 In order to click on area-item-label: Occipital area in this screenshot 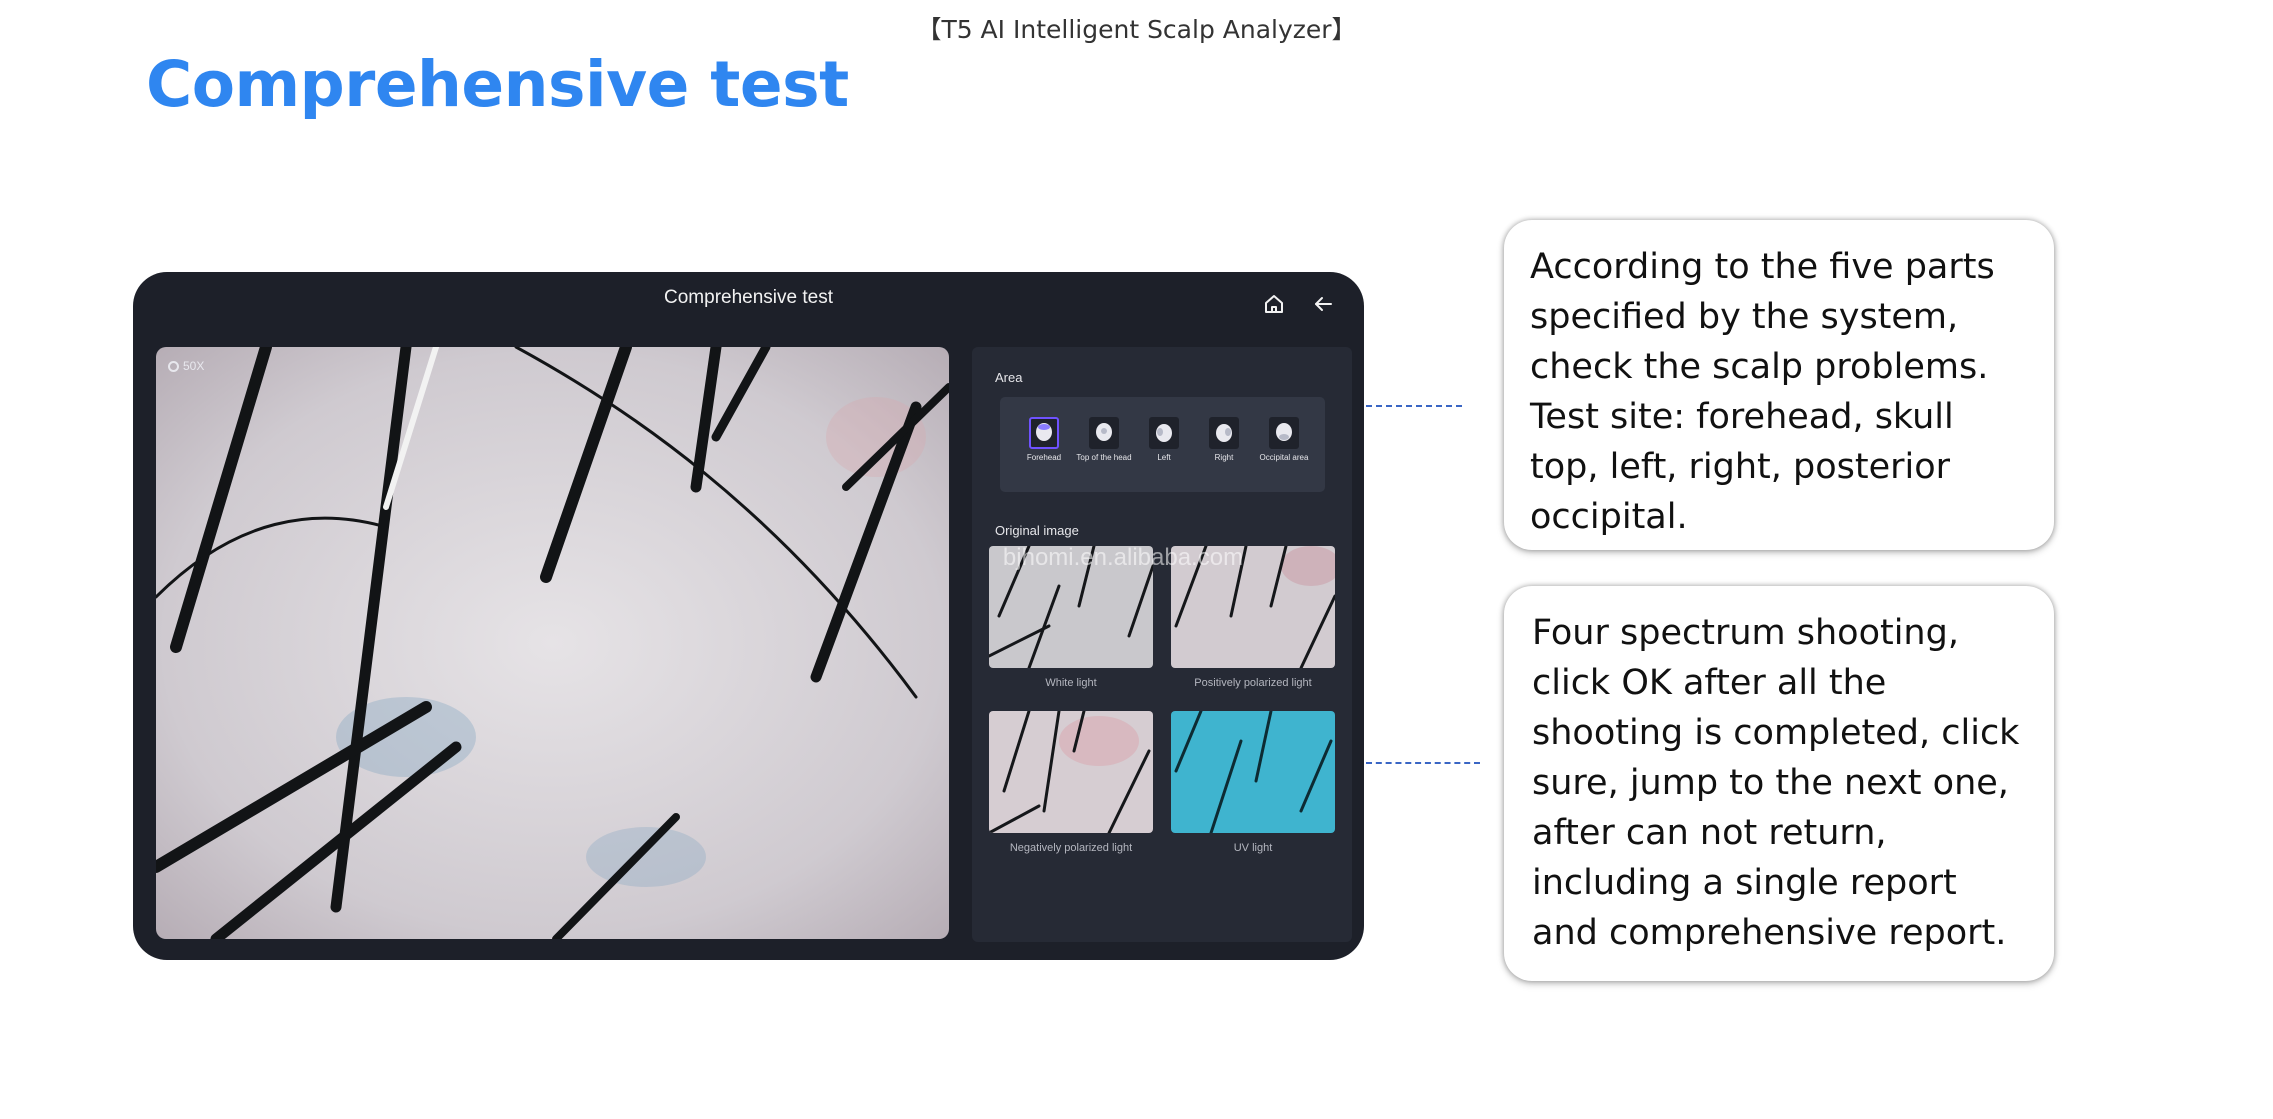, I will do `click(1284, 457)`.